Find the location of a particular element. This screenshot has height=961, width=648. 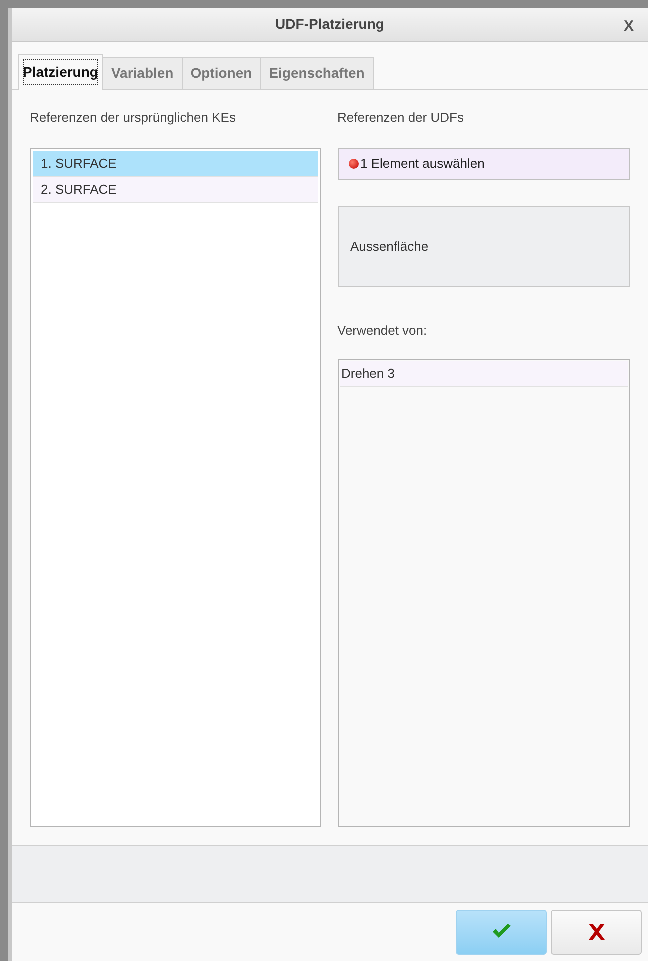

tab: Variablen is located at coordinates (143, 73).